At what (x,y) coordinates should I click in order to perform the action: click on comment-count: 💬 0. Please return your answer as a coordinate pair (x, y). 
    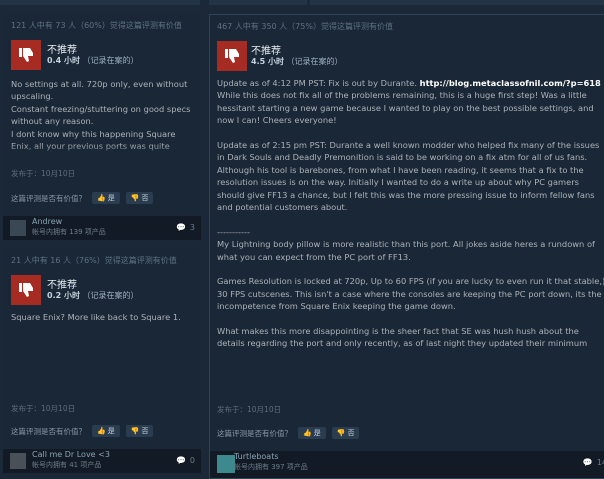
    Looking at the image, I should click on (185, 460).